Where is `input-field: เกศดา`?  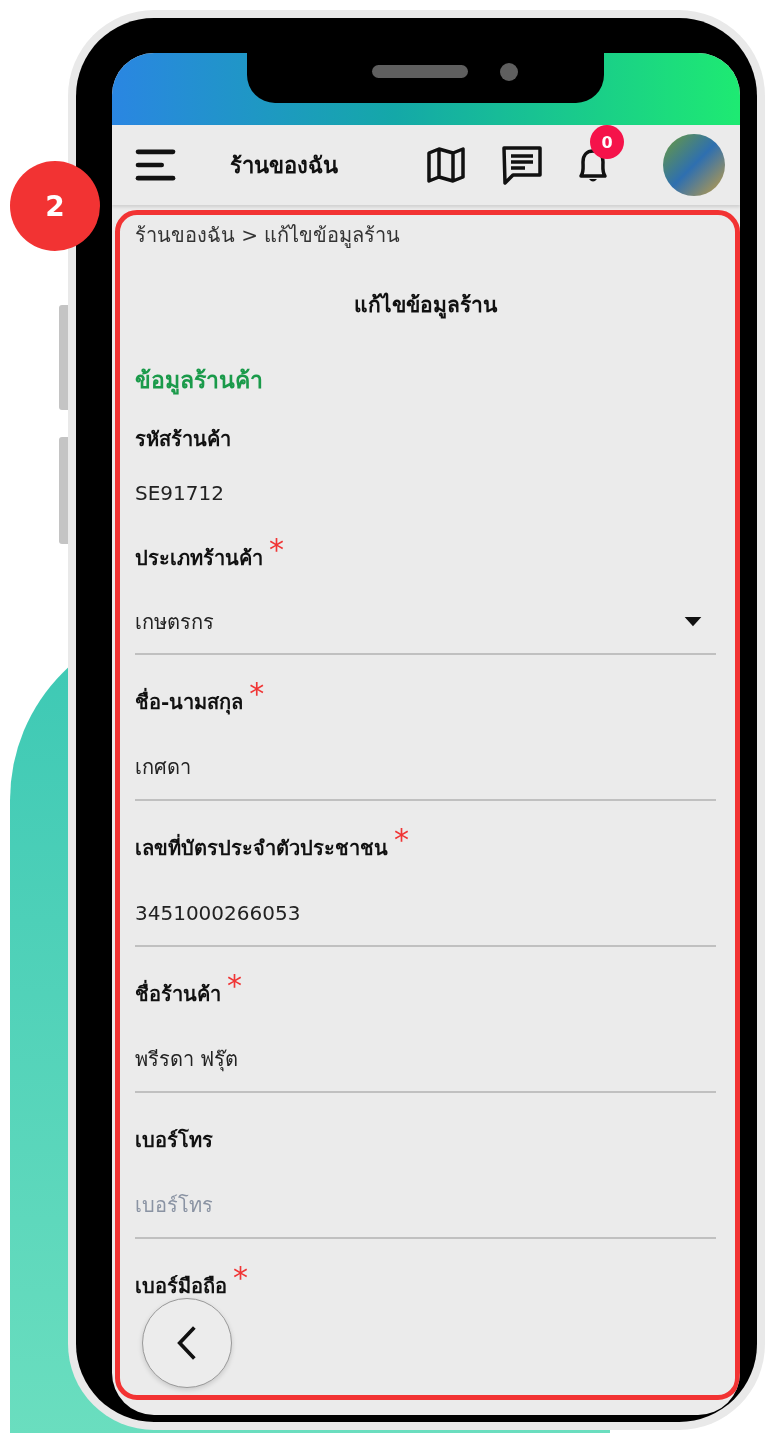
input-field: เกศดา is located at coordinates (425, 767).